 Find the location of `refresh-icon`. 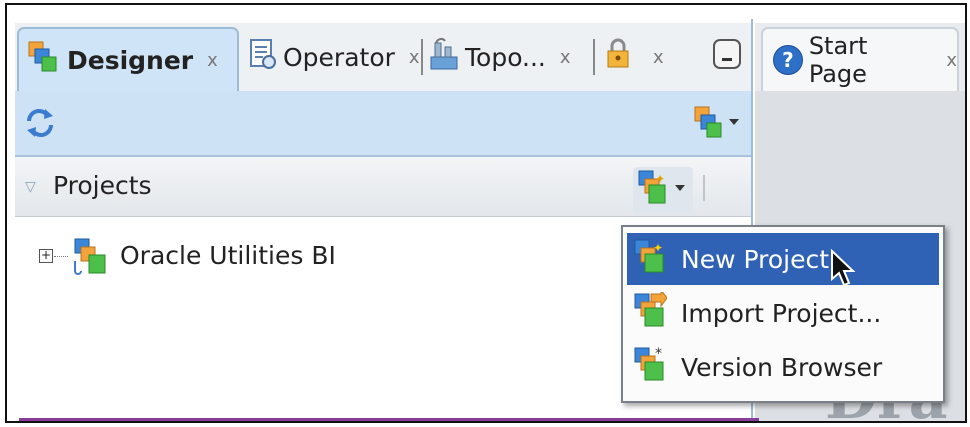

refresh-icon is located at coordinates (40, 125).